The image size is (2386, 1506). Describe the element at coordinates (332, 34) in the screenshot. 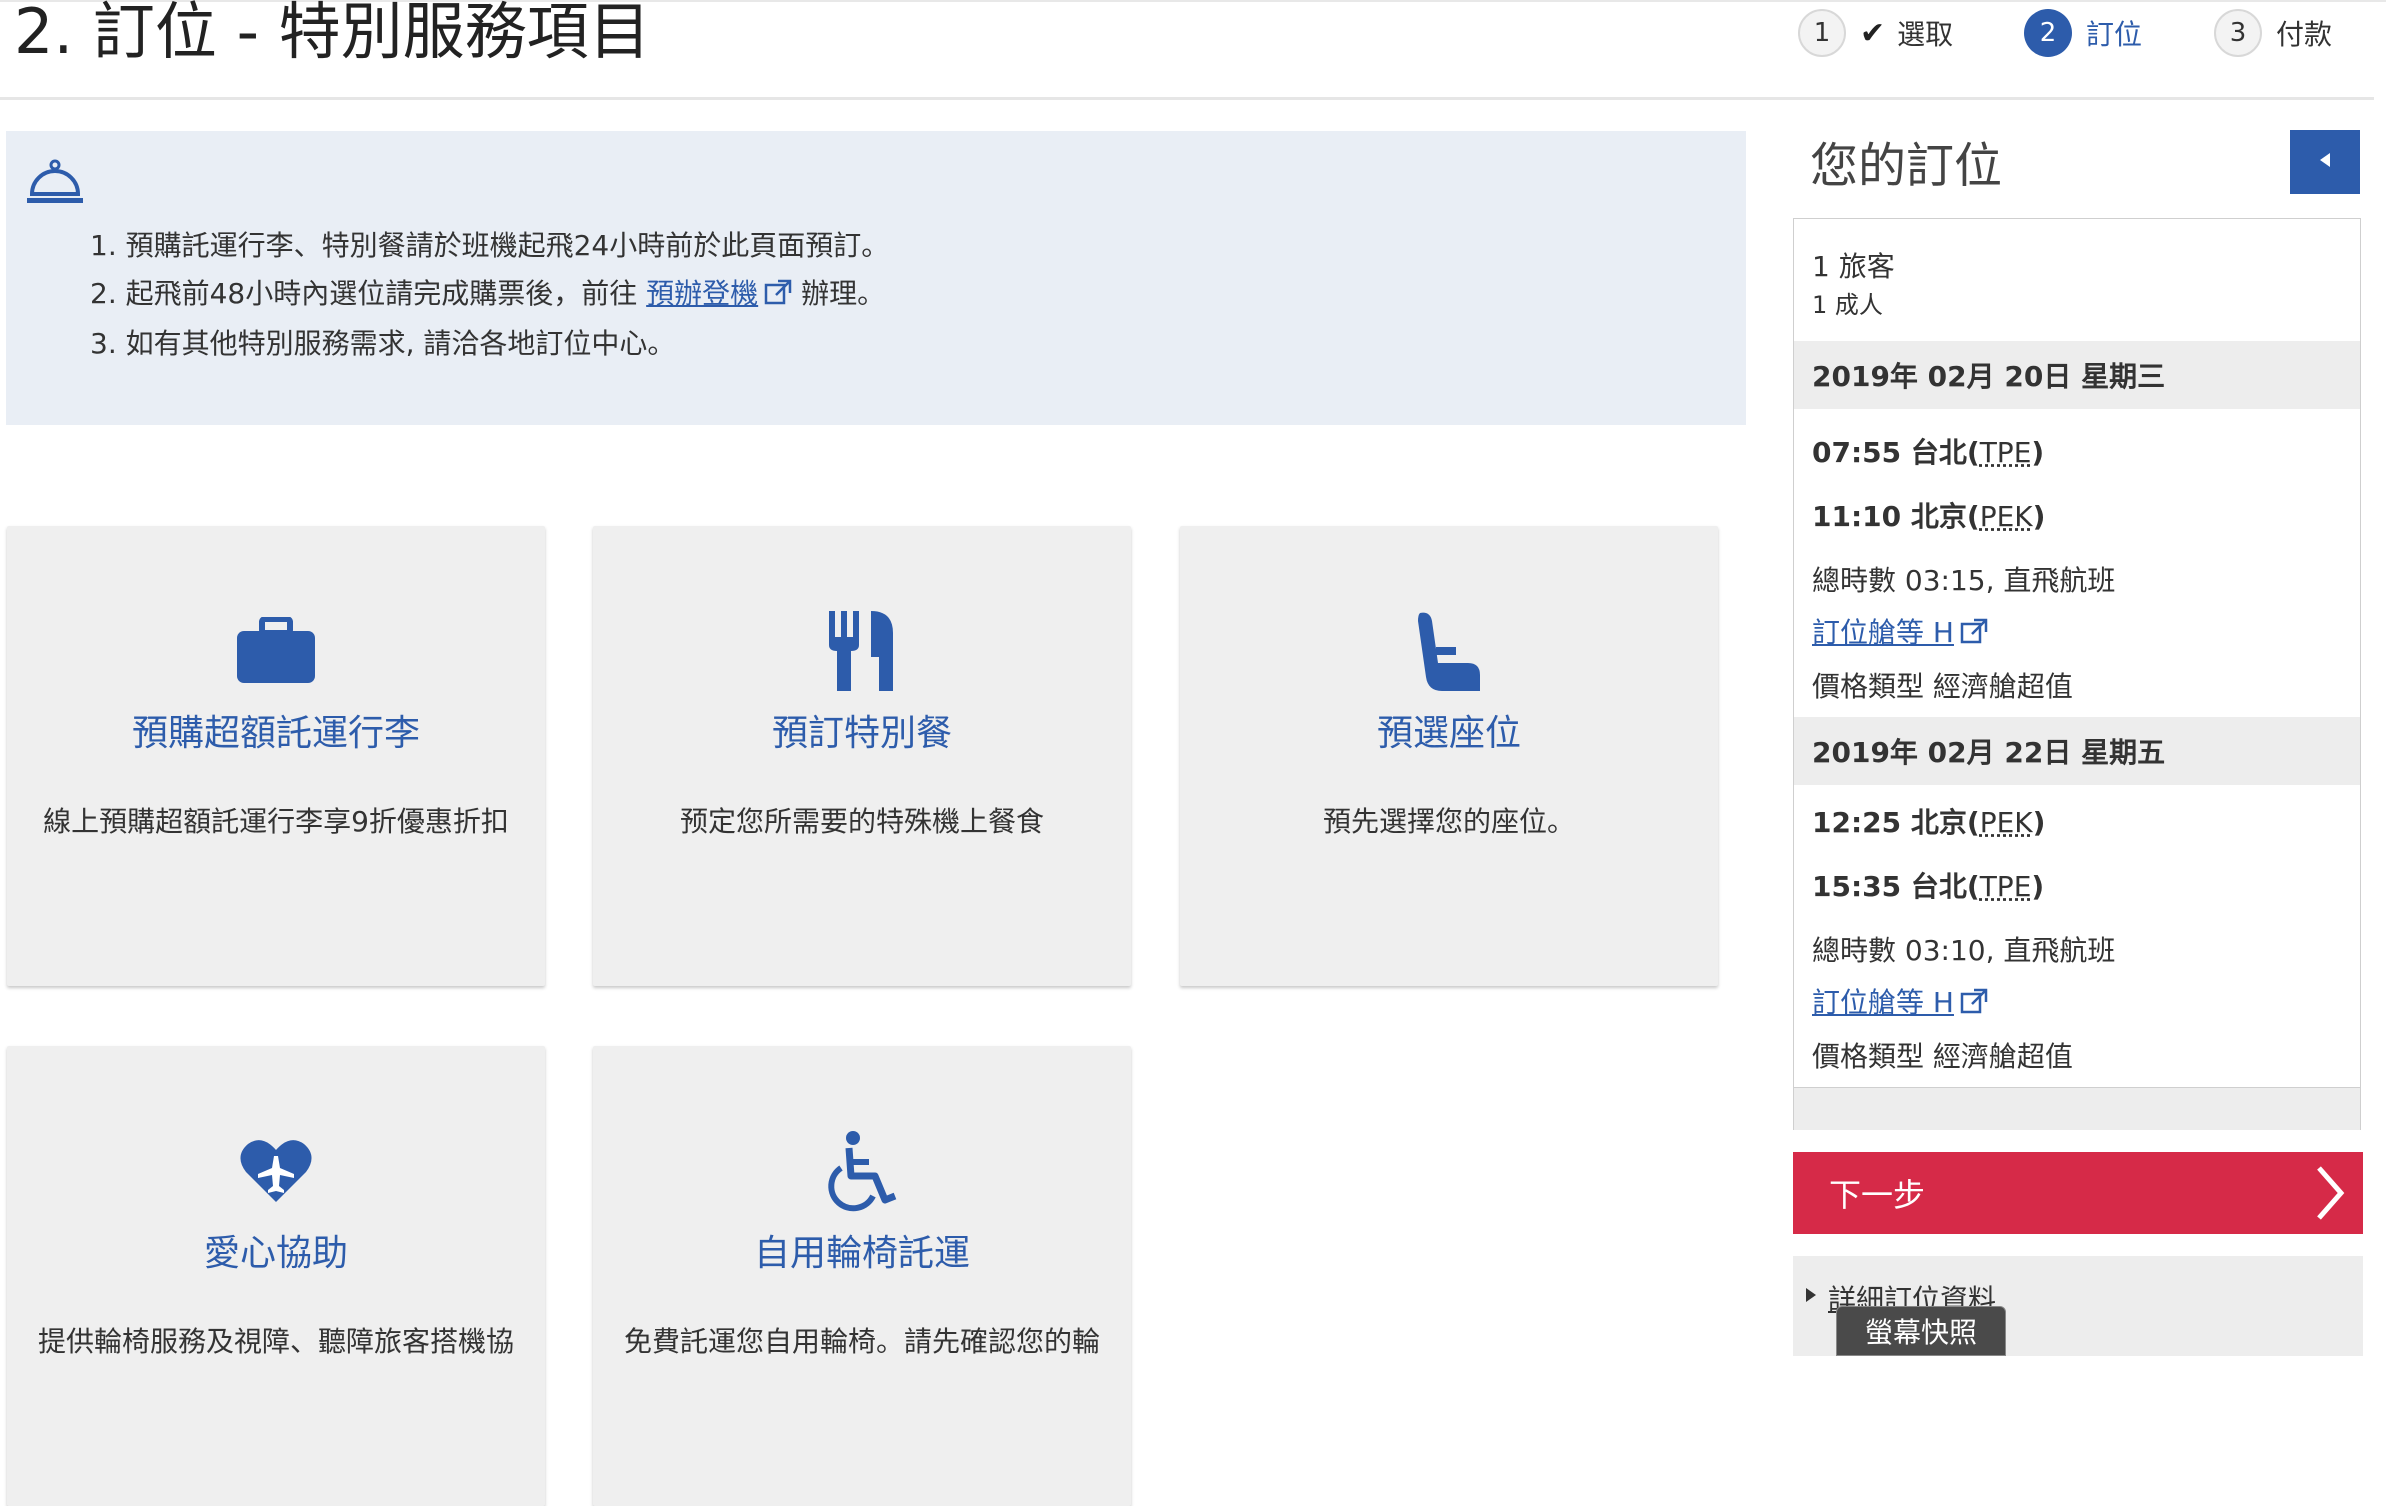

I see `page-title: 2. 訂位 - 特別服務項目` at that location.